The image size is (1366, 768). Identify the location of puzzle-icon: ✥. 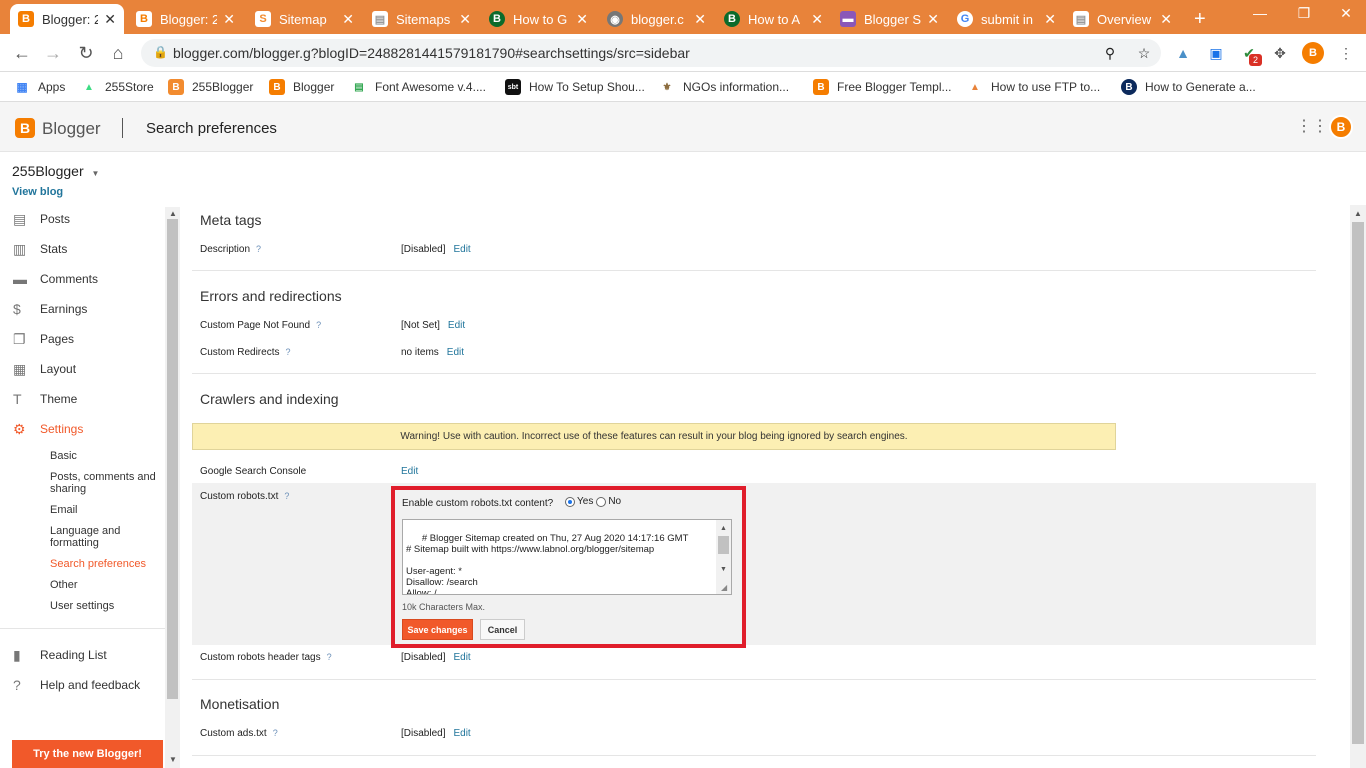
(1280, 53).